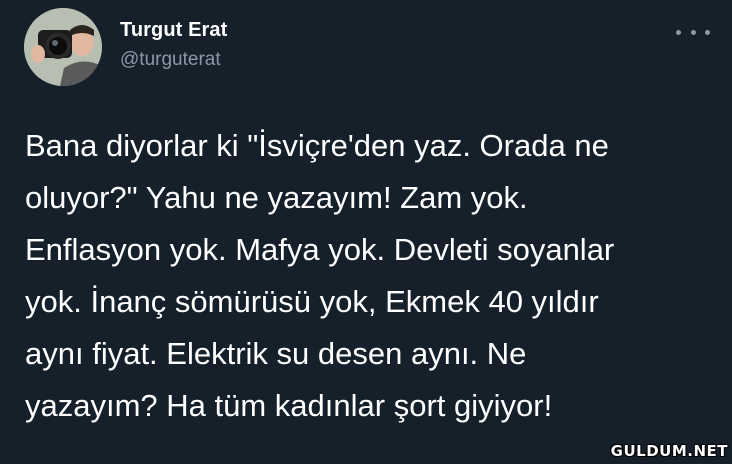 This screenshot has height=464, width=732. I want to click on tweet-text-line: yazayım? Ha tüm kadınlar şort giyiyor!, so click(289, 405).